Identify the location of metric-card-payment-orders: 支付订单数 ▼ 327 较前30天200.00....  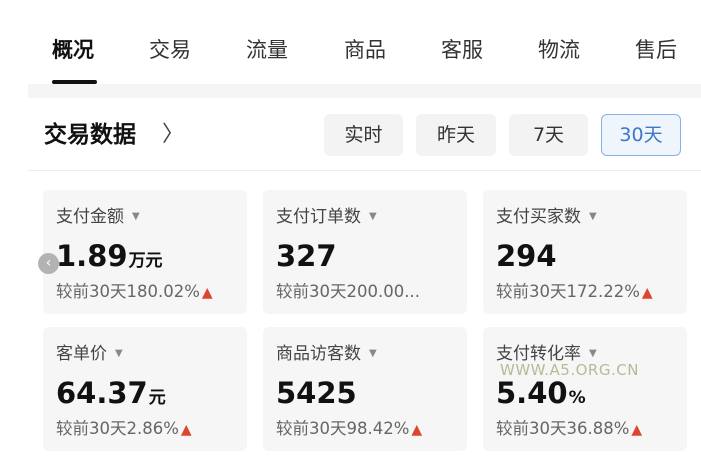
(365, 252).